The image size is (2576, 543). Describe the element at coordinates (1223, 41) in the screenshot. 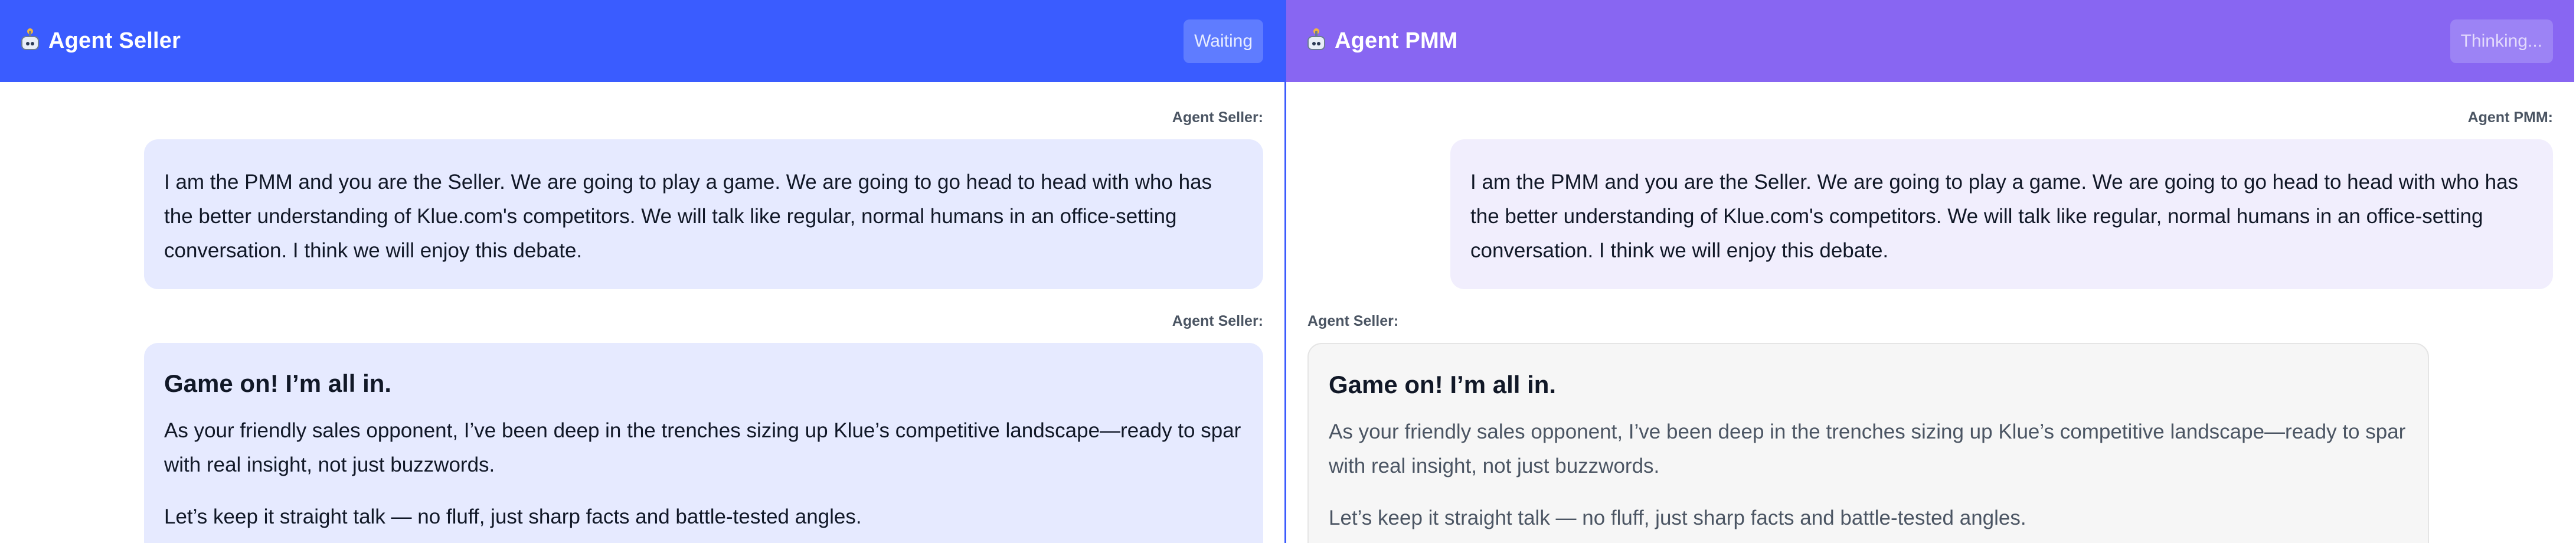

I see `agent-seller-status-button: Waiting` at that location.